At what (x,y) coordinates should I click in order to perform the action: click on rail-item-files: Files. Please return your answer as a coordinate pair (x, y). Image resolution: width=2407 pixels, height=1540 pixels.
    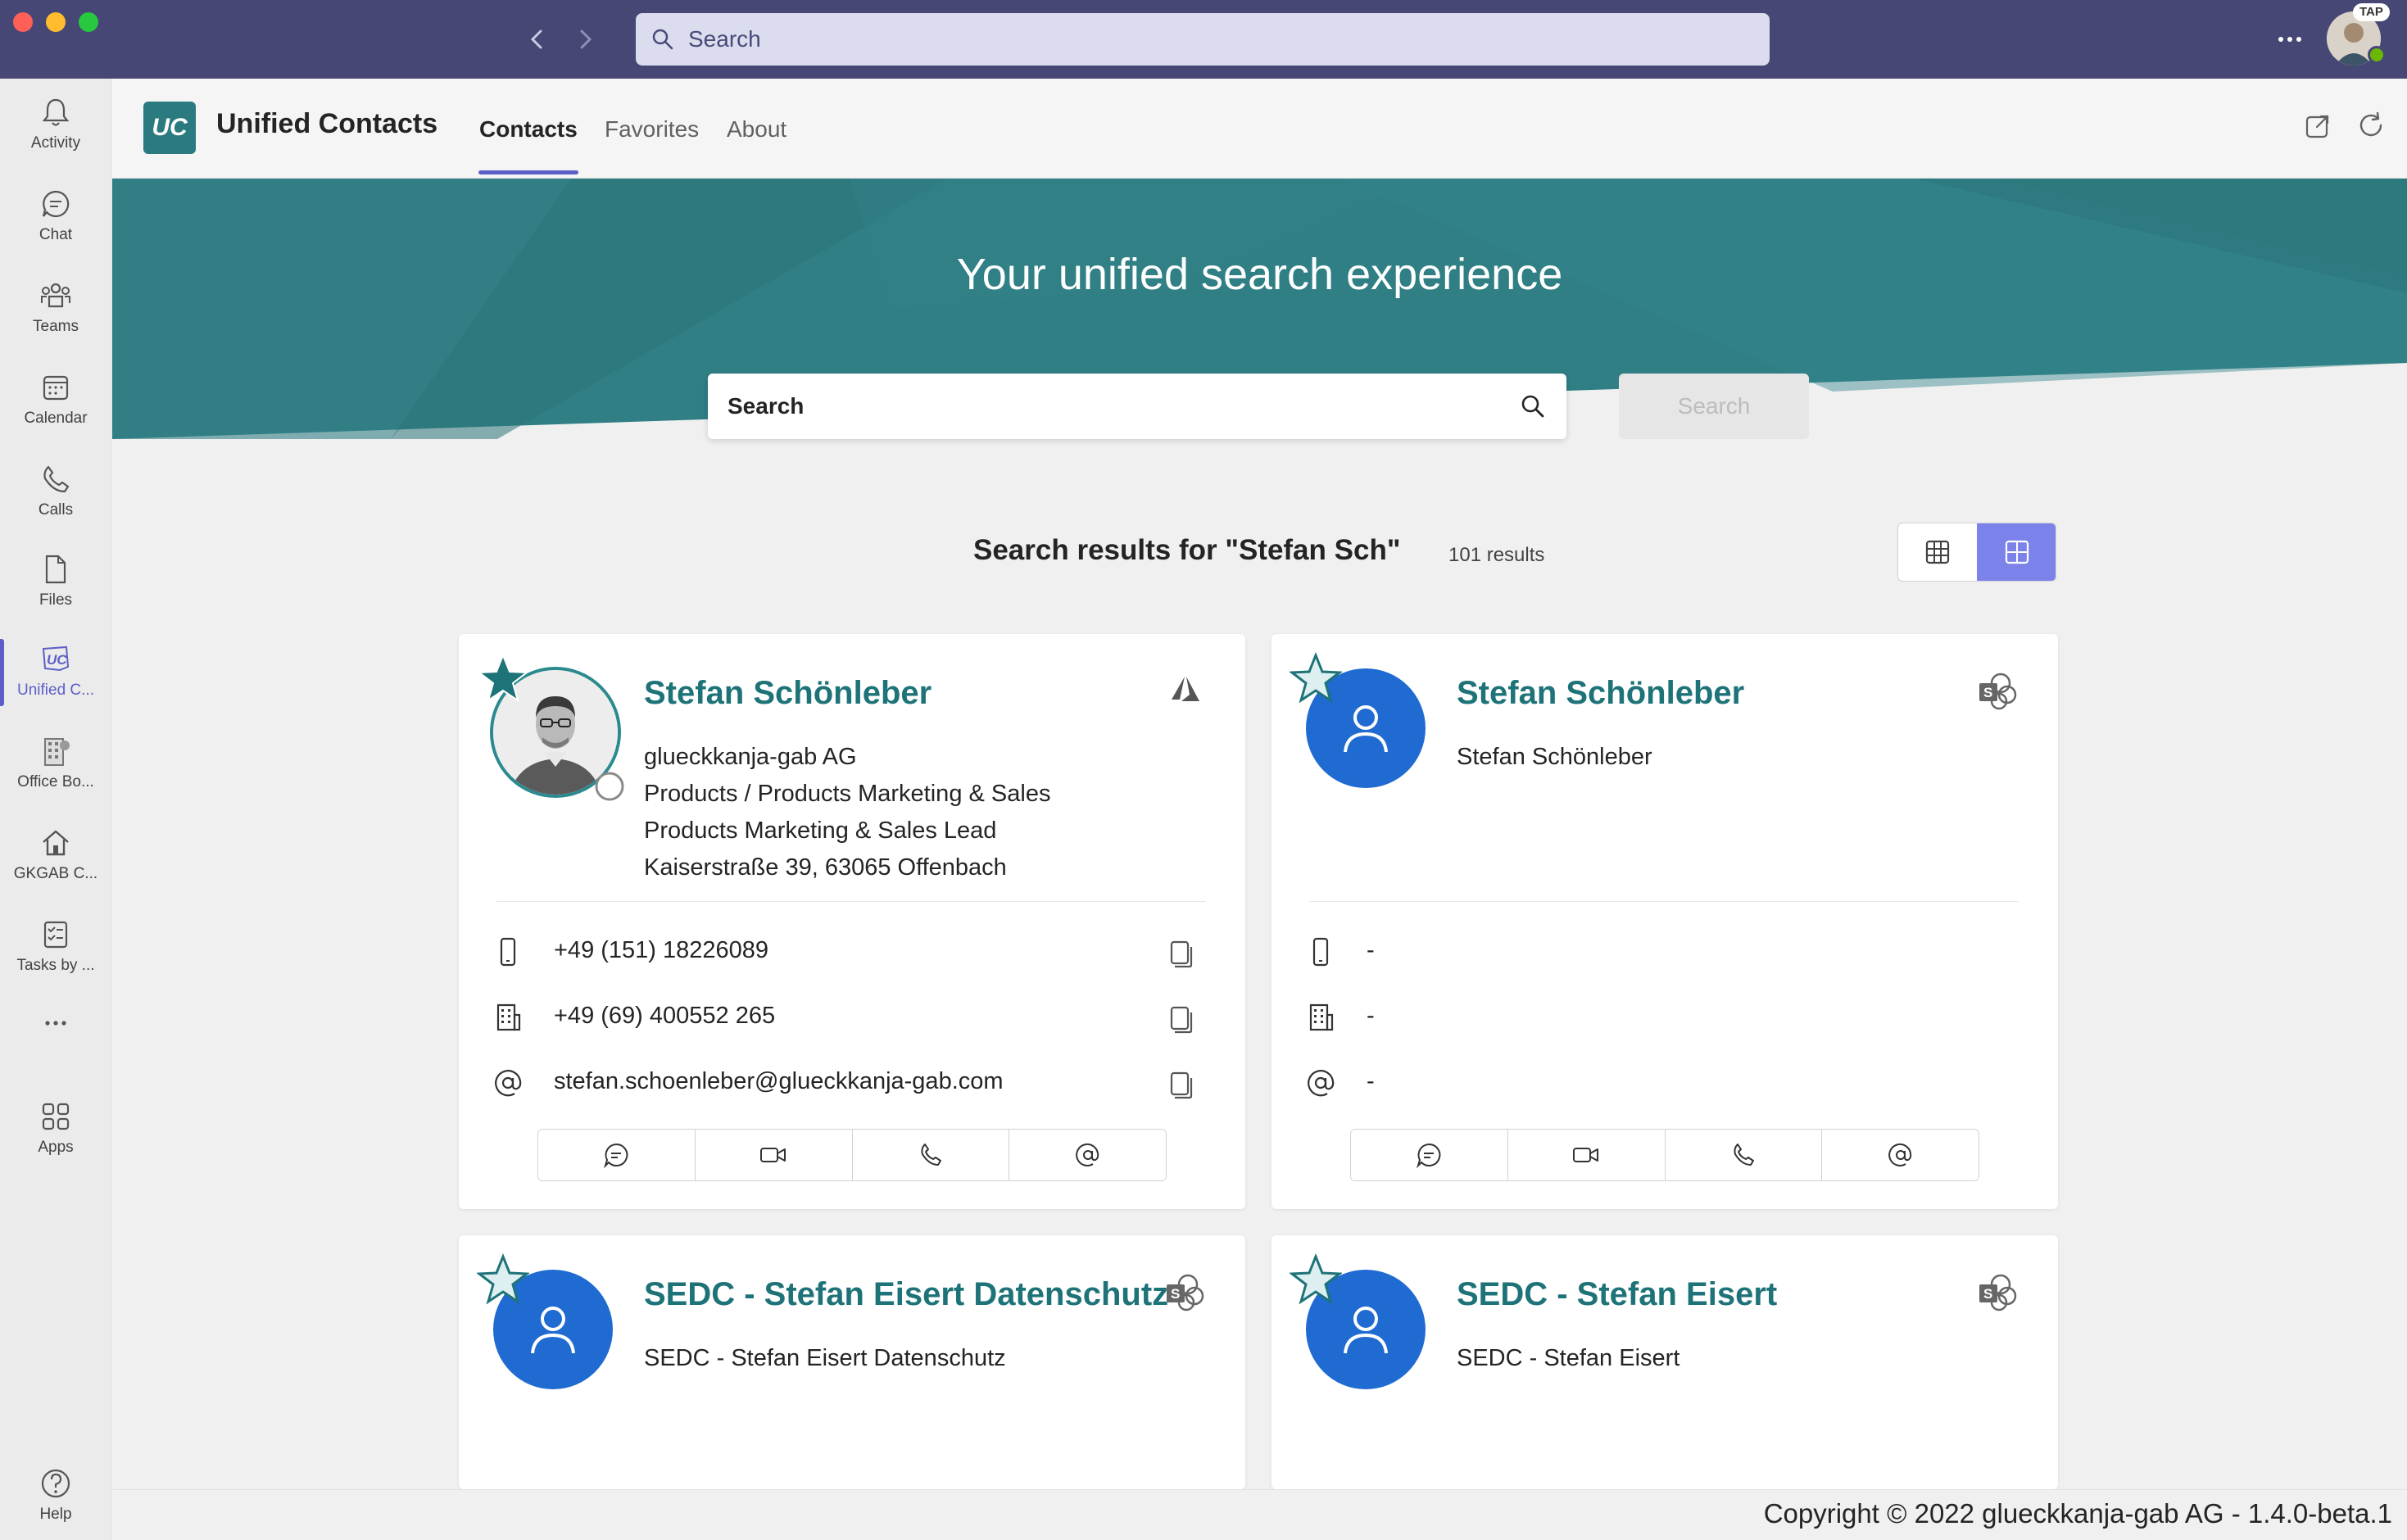
    Looking at the image, I should click on (56, 582).